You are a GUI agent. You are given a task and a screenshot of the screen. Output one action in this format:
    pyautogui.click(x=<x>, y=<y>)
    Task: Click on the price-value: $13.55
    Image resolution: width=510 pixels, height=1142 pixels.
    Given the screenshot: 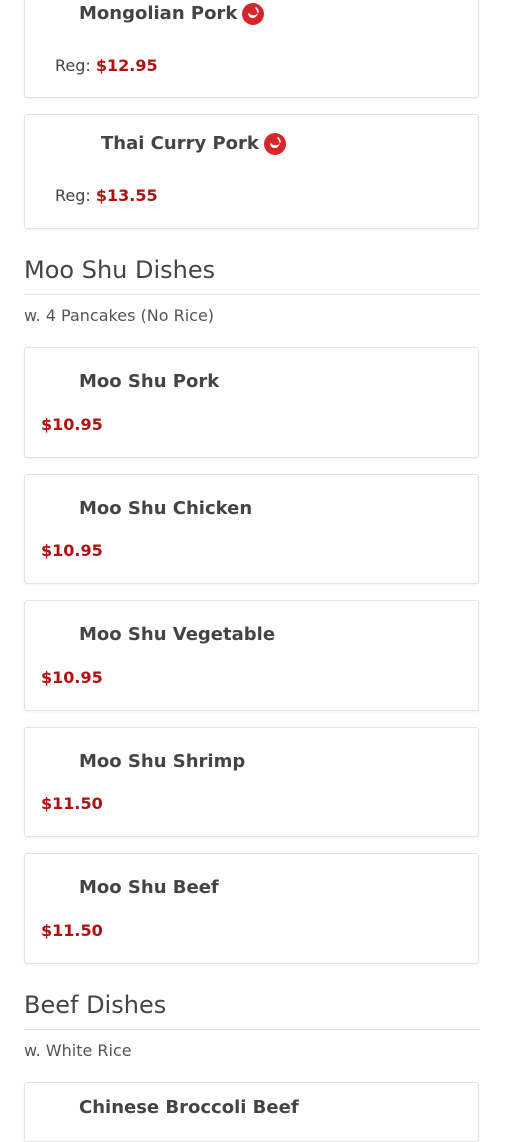 What is the action you would take?
    pyautogui.click(x=126, y=195)
    